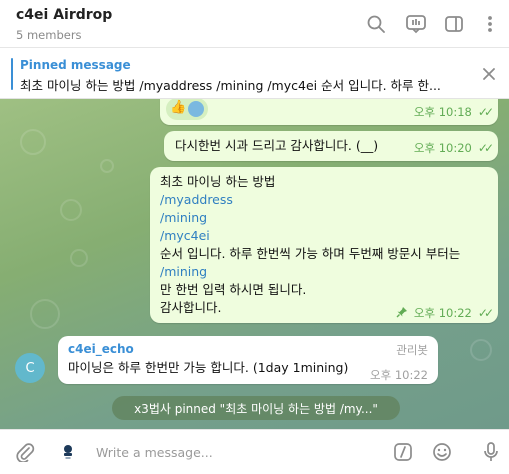 This screenshot has width=509, height=474. What do you see at coordinates (68, 452) in the screenshot?
I see `bot-icon` at bounding box center [68, 452].